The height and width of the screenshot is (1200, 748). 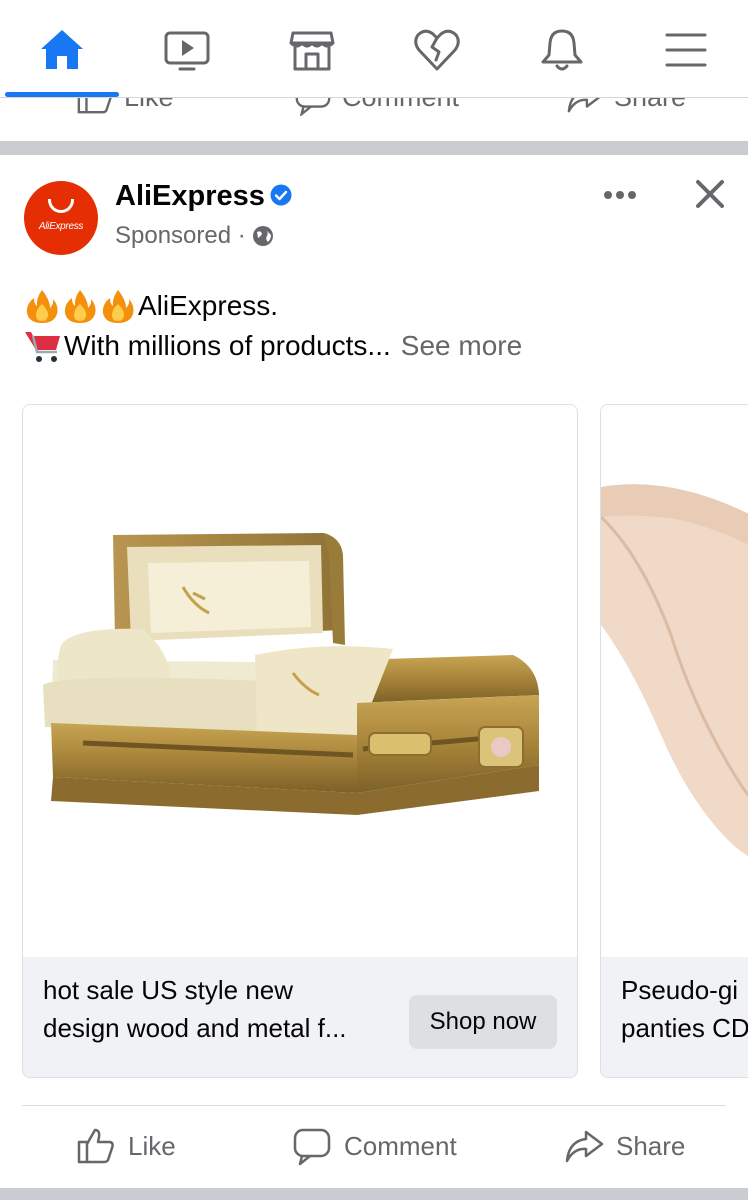 I want to click on heart-icon, so click(x=437, y=50).